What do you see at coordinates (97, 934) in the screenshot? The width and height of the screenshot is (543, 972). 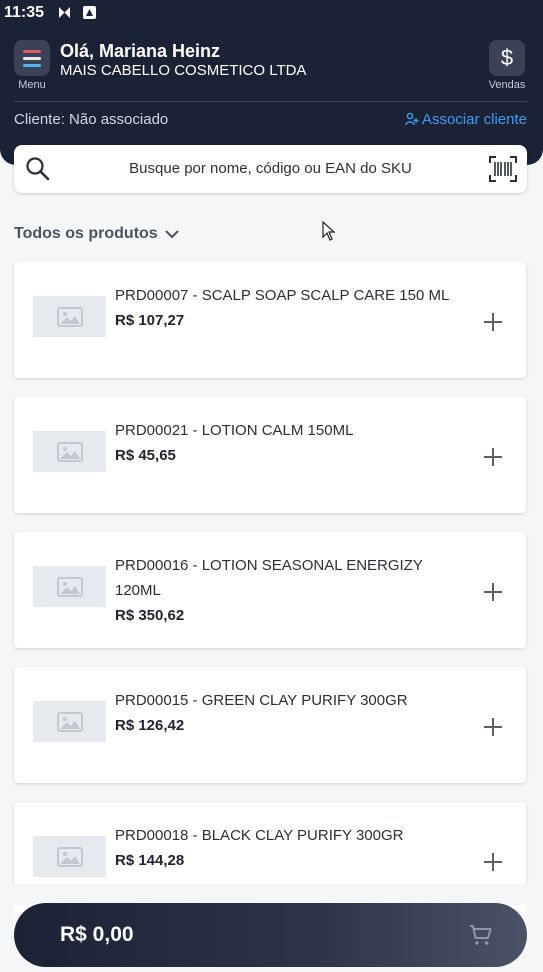 I see `cart-total: R$ 0,00` at bounding box center [97, 934].